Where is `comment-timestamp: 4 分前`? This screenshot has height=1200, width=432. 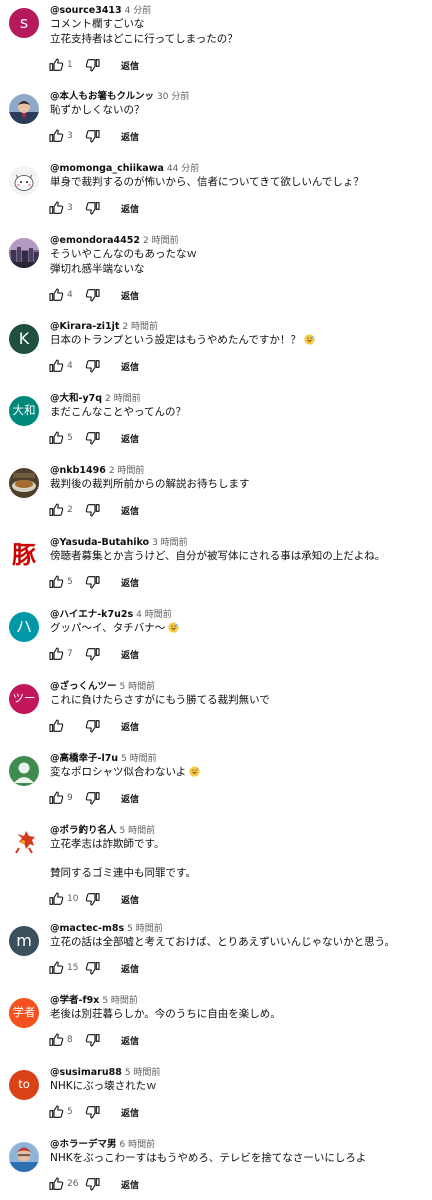 comment-timestamp: 4 分前 is located at coordinates (138, 11).